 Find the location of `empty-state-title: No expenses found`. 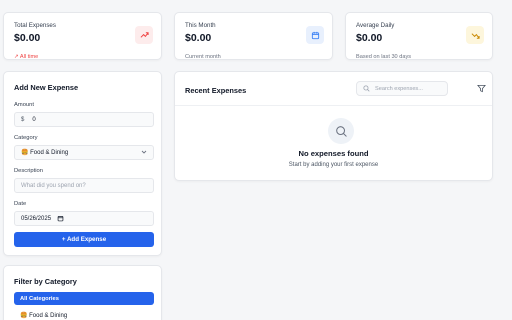

empty-state-title: No expenses found is located at coordinates (333, 153).